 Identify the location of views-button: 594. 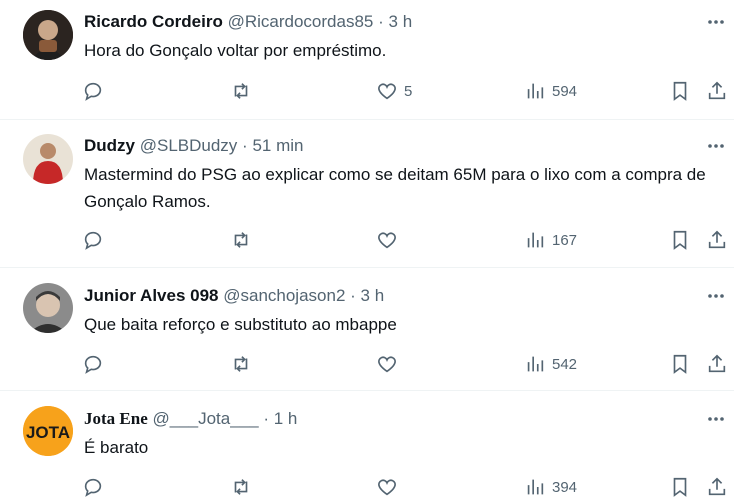
(550, 91).